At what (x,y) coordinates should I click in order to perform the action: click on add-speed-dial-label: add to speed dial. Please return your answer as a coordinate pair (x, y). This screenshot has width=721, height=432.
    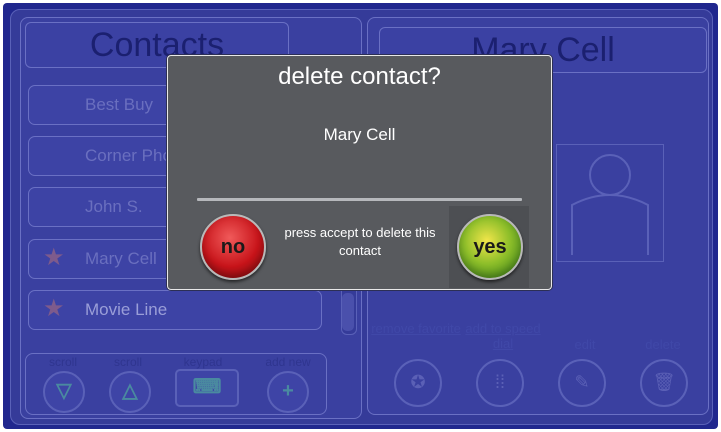
    Looking at the image, I should click on (503, 336).